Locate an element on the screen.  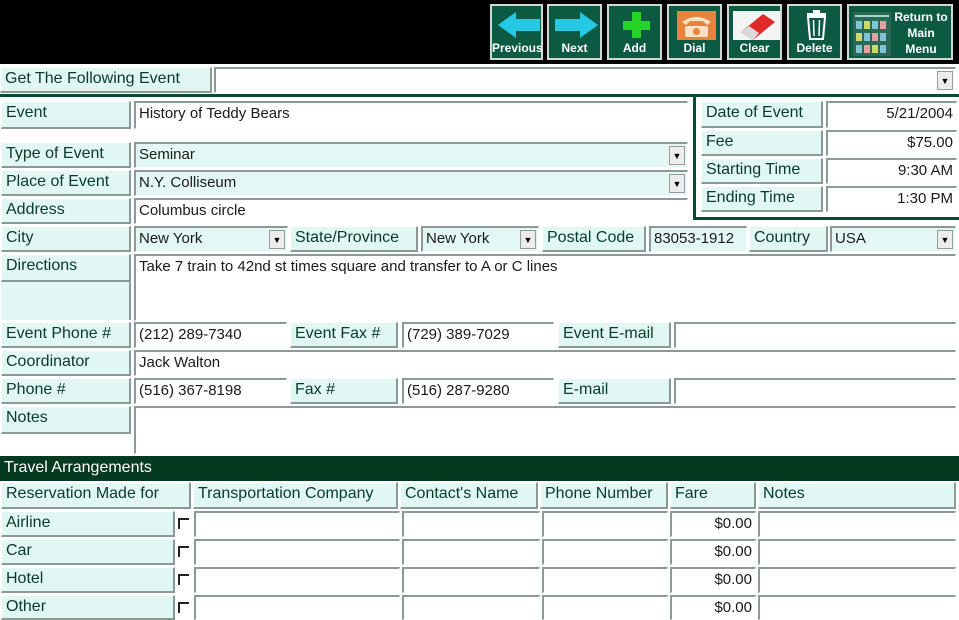
return-label-line1: Return to is located at coordinates (921, 17).